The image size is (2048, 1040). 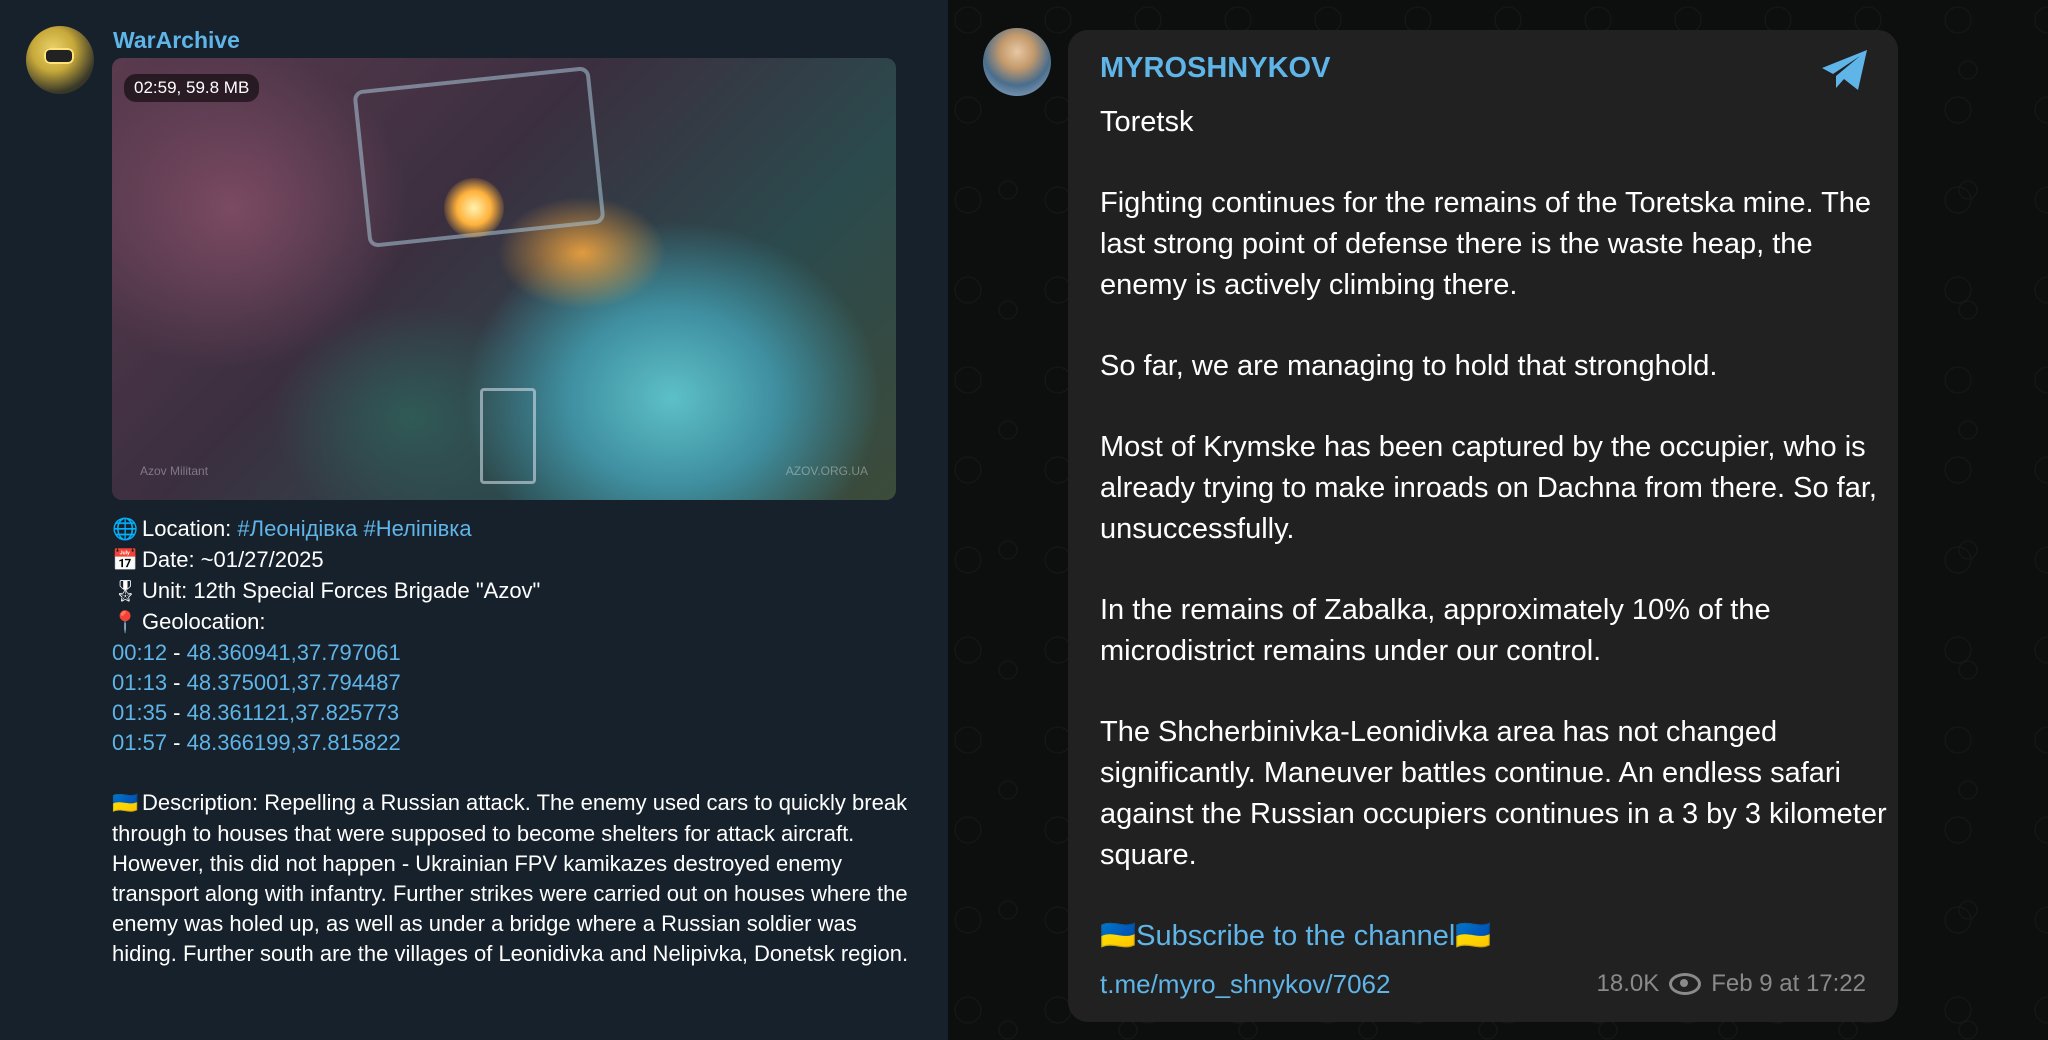 What do you see at coordinates (1788, 983) in the screenshot?
I see `post-date: Feb 9 at 17:22` at bounding box center [1788, 983].